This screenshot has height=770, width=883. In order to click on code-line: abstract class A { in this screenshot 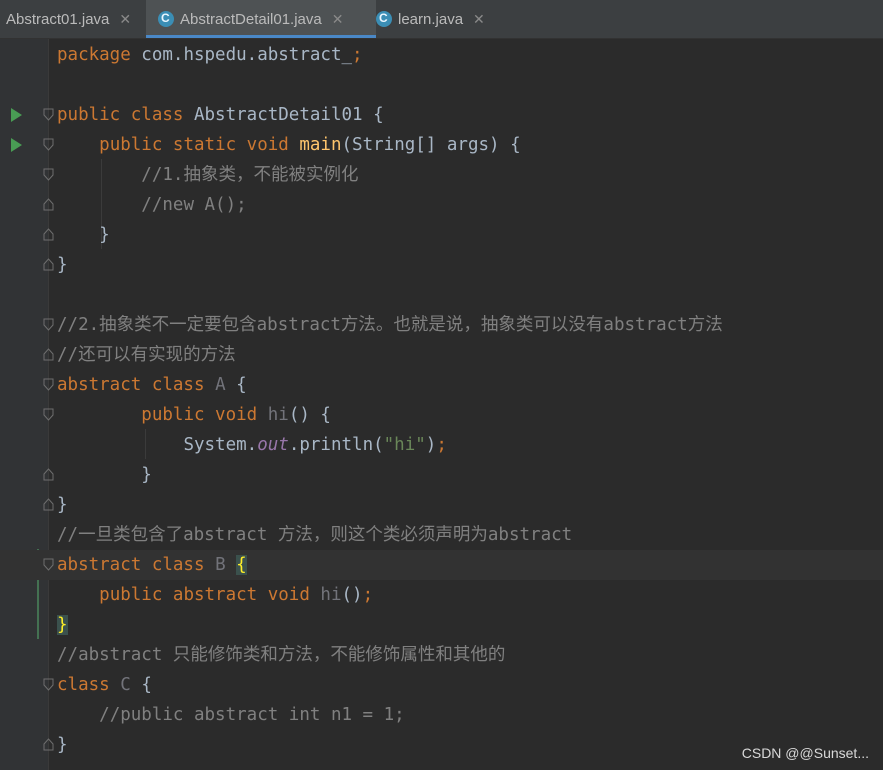, I will do `click(441, 385)`.